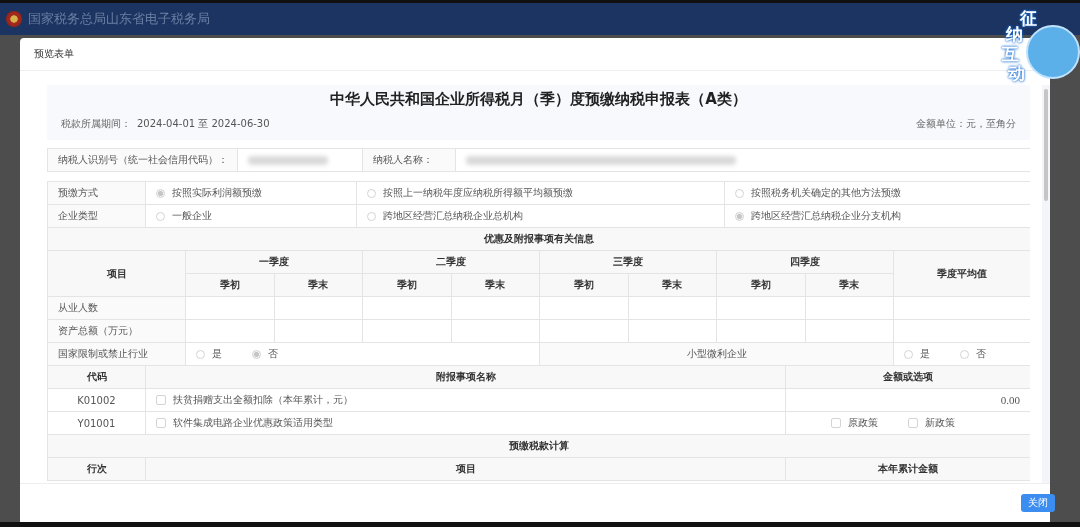 The height and width of the screenshot is (527, 1080). I want to click on field-label: 纳税人识别号（统一社会信用代码）：, so click(142, 160).